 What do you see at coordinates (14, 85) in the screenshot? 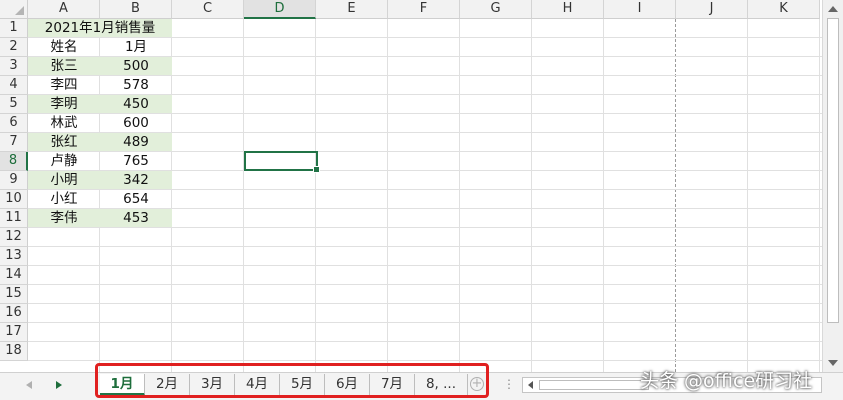
I see `row-header-4: 4` at bounding box center [14, 85].